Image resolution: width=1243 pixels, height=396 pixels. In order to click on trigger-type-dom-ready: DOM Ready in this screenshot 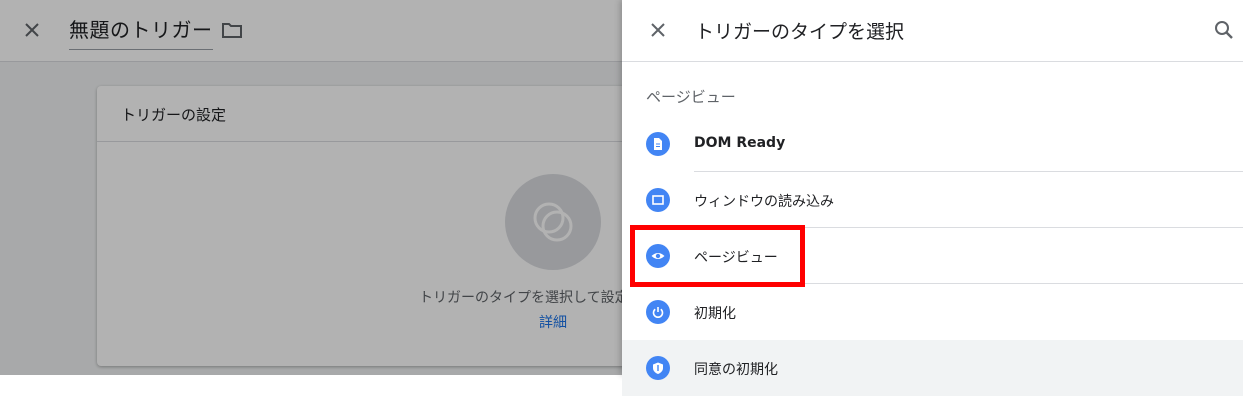, I will do `click(932, 144)`.